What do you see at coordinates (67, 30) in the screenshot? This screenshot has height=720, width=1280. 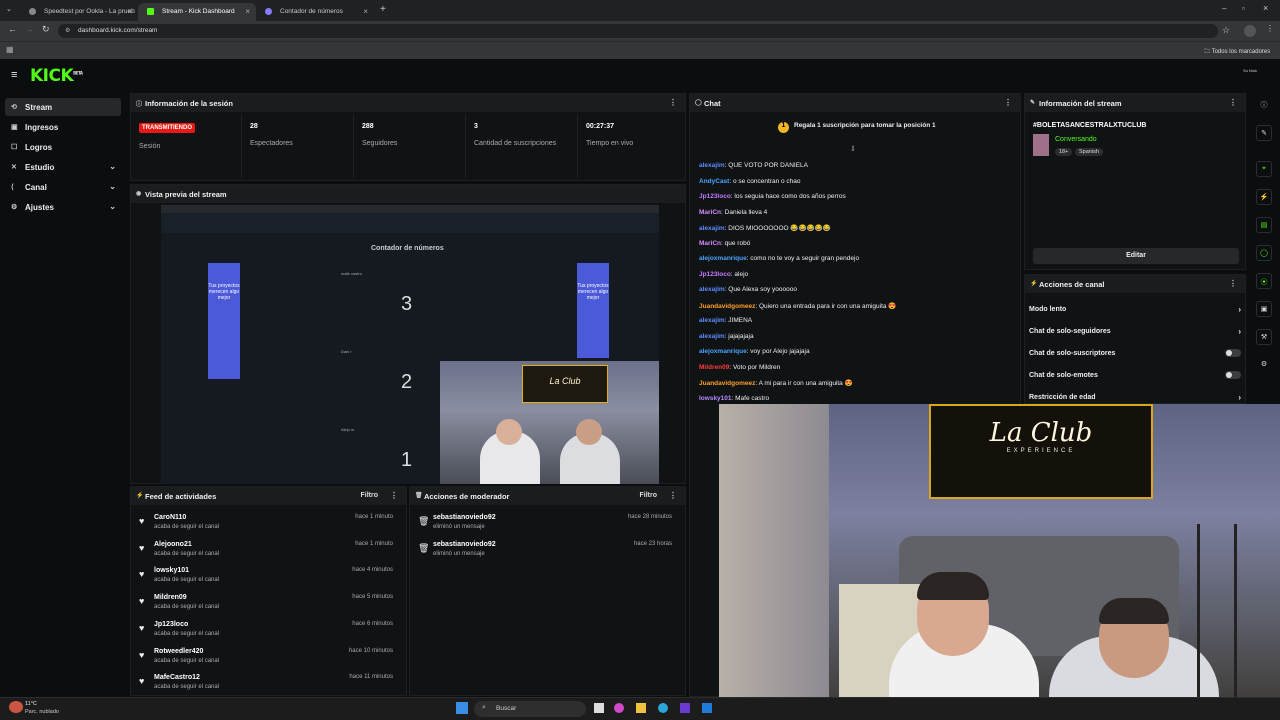 I see `site-info-icon: ⚙` at bounding box center [67, 30].